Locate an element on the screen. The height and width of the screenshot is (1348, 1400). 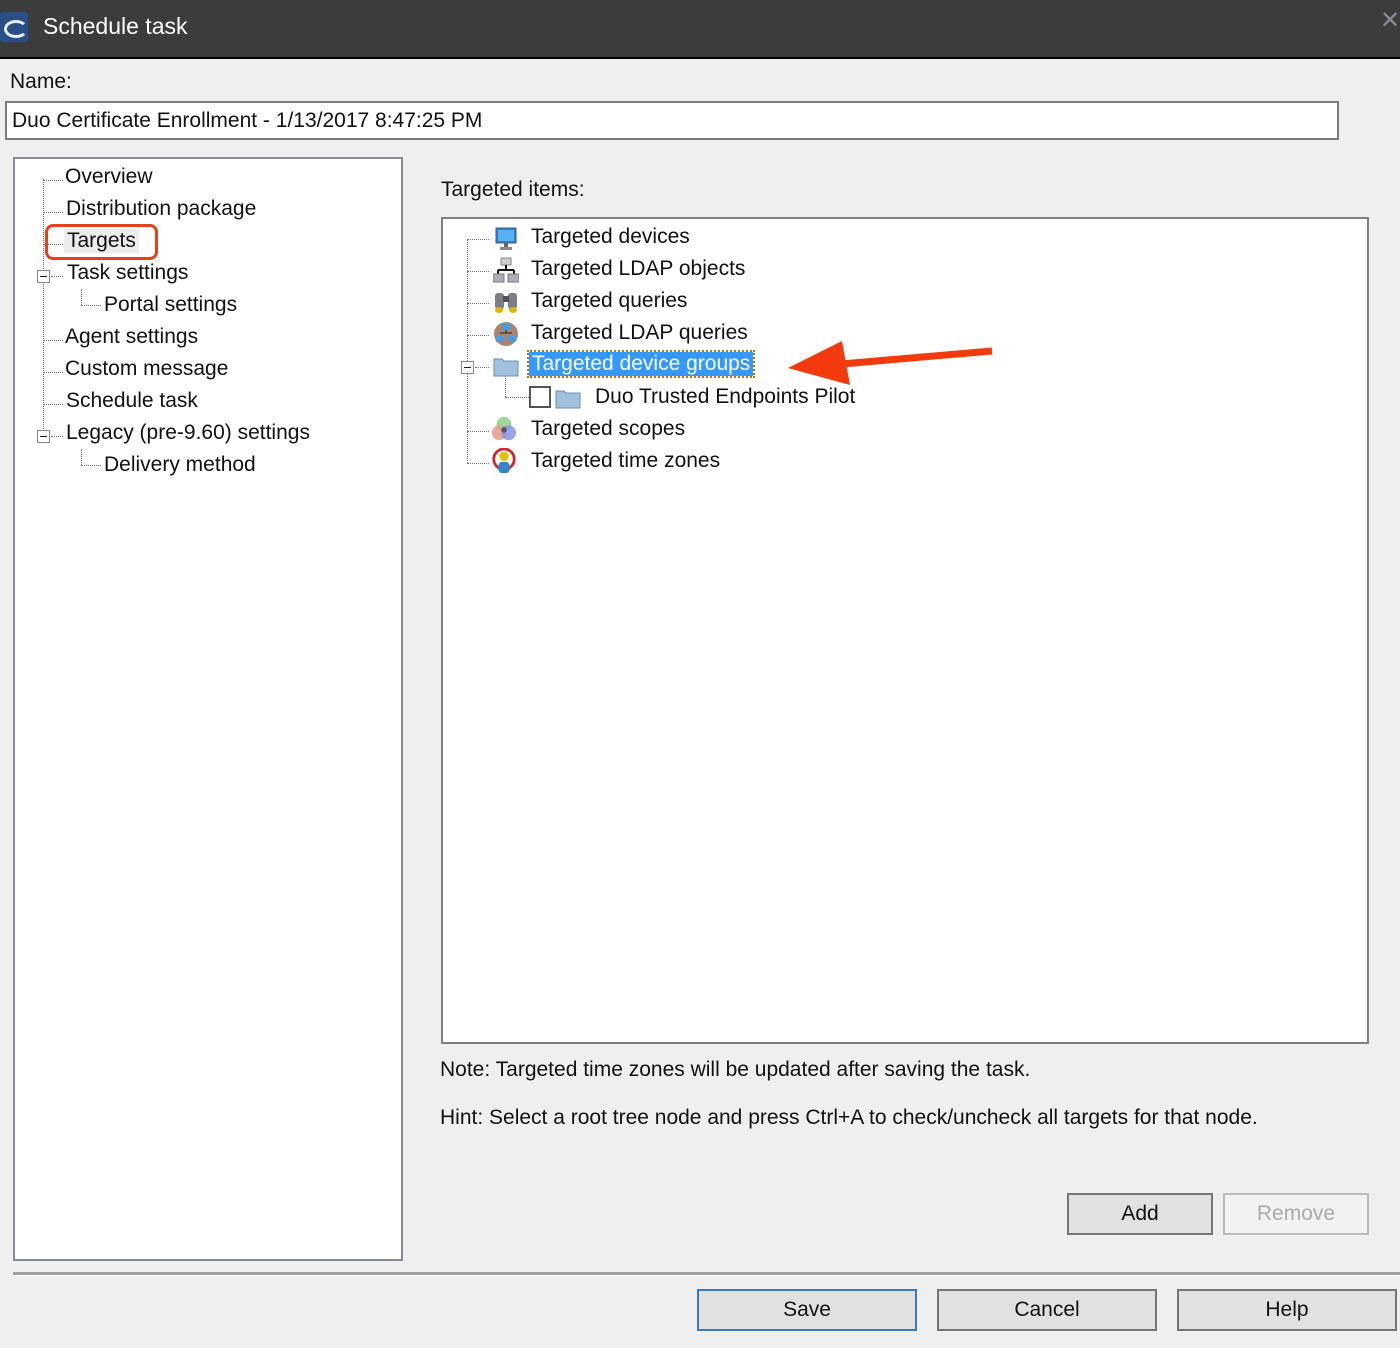
time-zone-person-icon is located at coordinates (504, 461).